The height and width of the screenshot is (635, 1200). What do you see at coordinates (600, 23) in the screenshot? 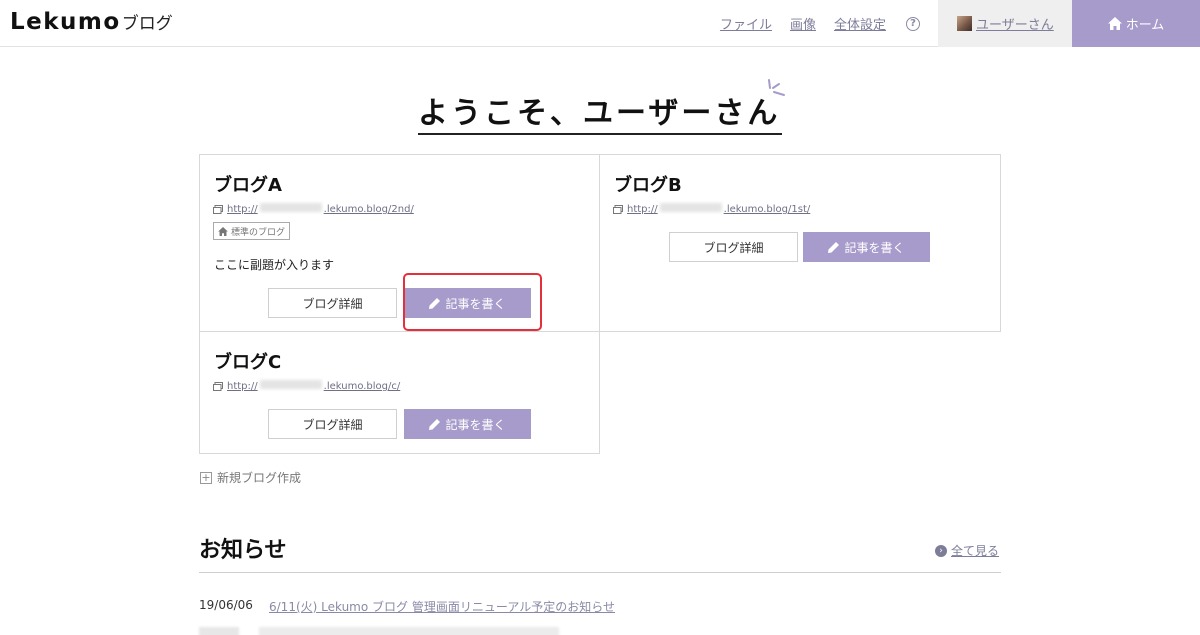
I see `top-header: Lekumo ブログ ファイル 画像 全体設定 ? ユーザーさん ホーム` at bounding box center [600, 23].